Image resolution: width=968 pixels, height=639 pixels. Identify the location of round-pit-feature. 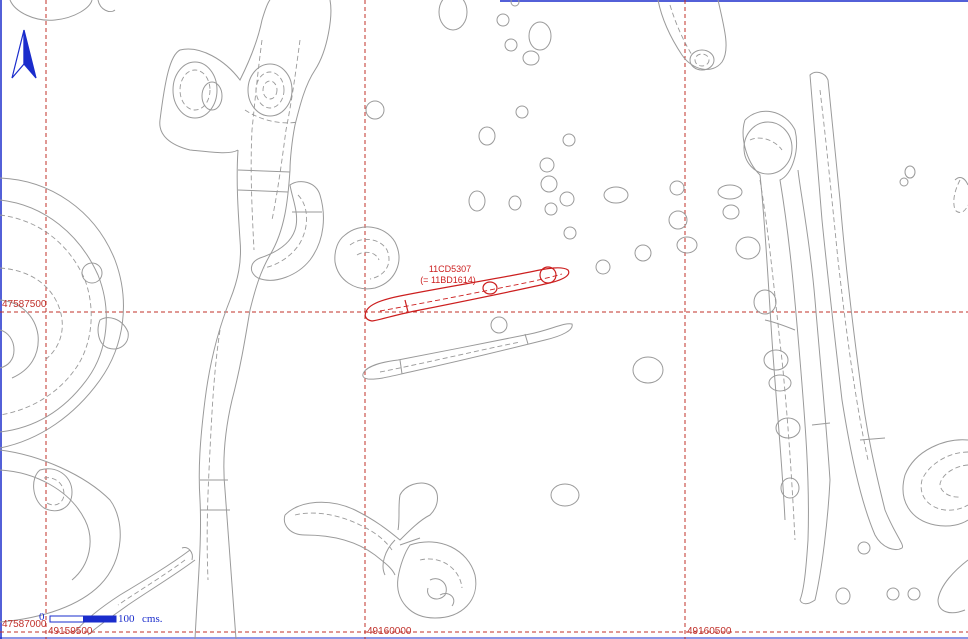
(367, 258).